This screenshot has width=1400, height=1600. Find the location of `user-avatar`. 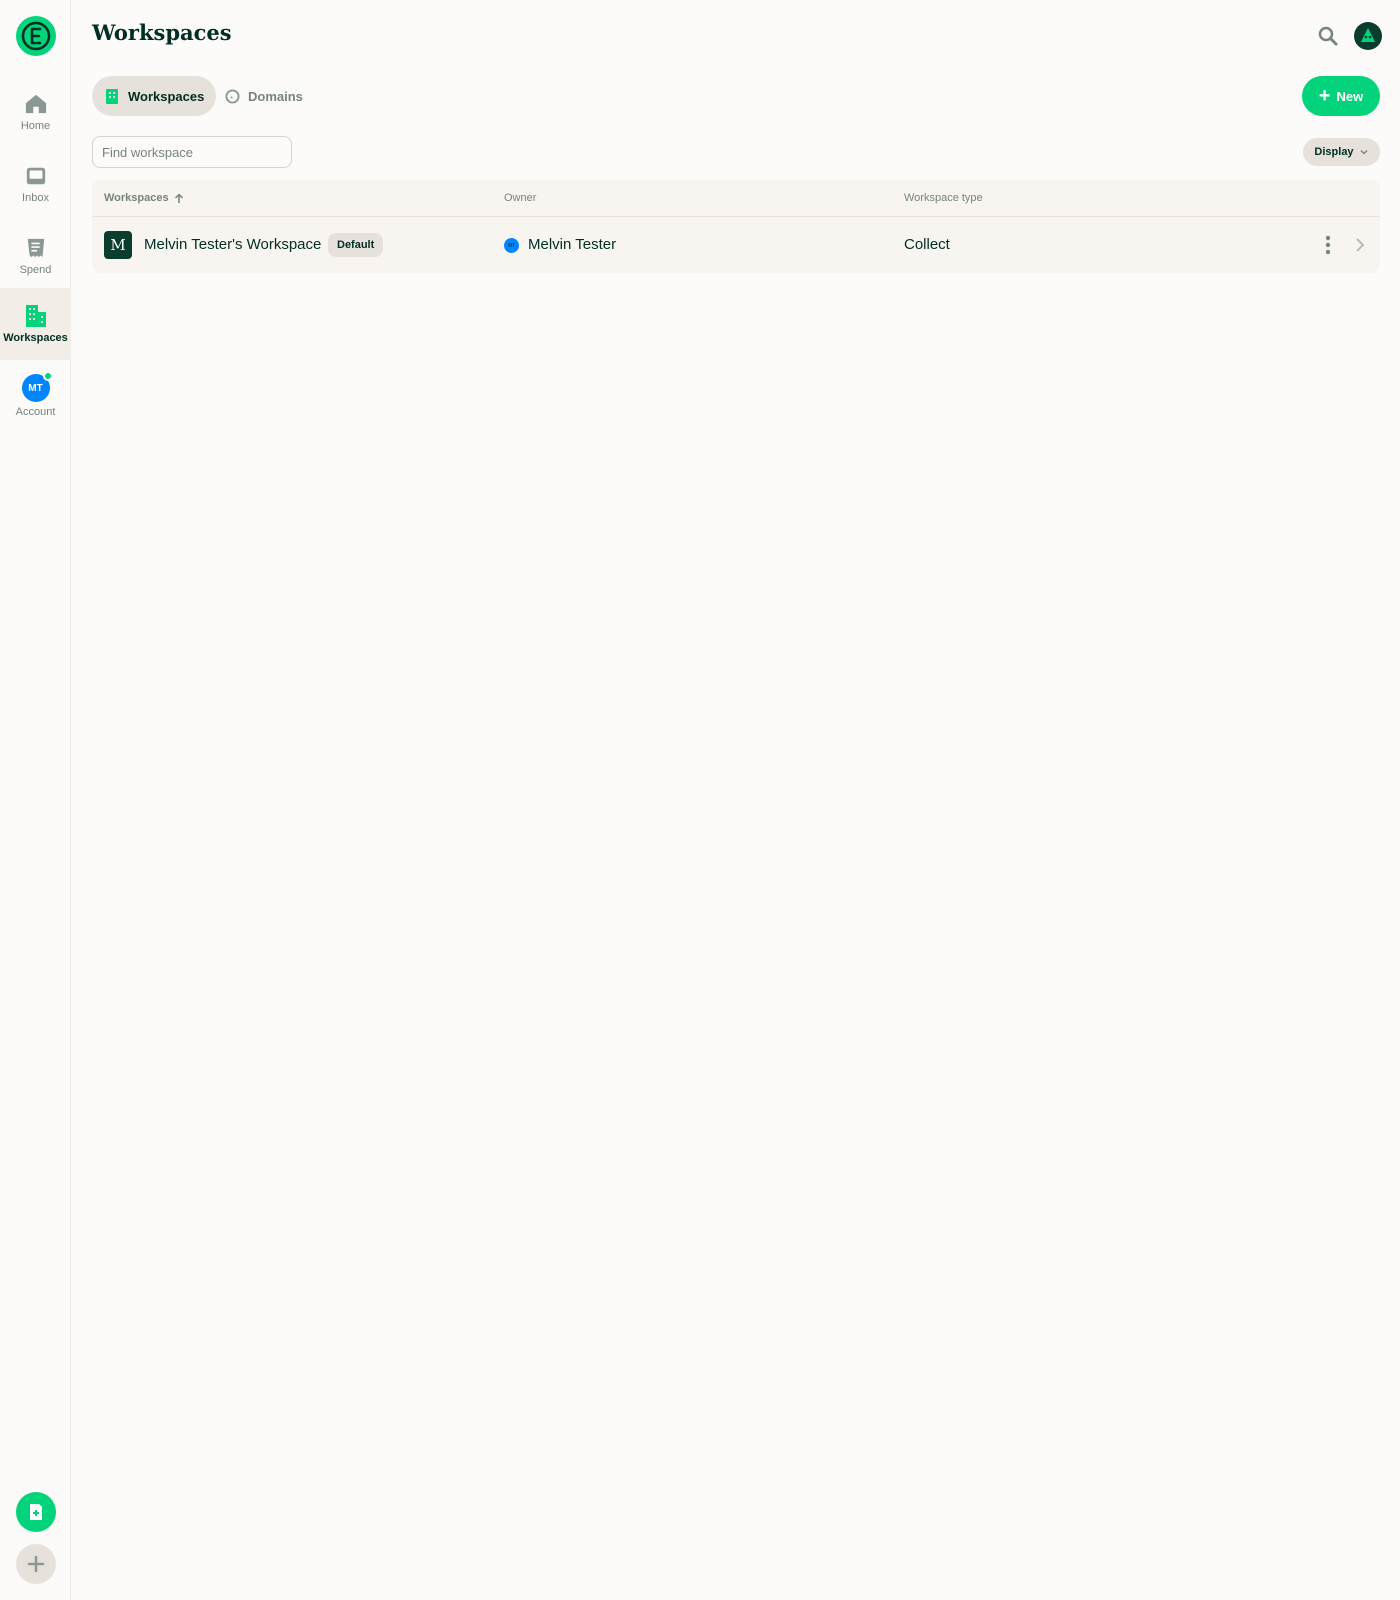

user-avatar is located at coordinates (1368, 36).